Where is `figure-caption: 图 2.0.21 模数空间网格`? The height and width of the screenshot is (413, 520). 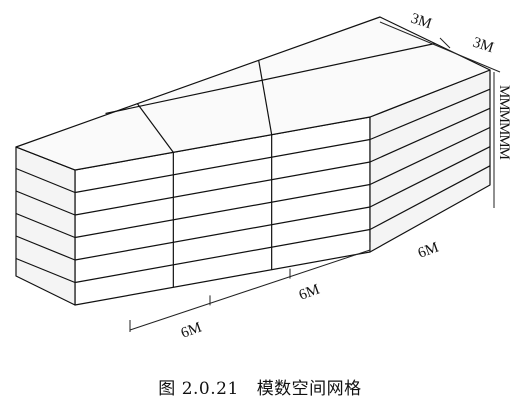 figure-caption: 图 2.0.21 模数空间网格 is located at coordinates (260, 386).